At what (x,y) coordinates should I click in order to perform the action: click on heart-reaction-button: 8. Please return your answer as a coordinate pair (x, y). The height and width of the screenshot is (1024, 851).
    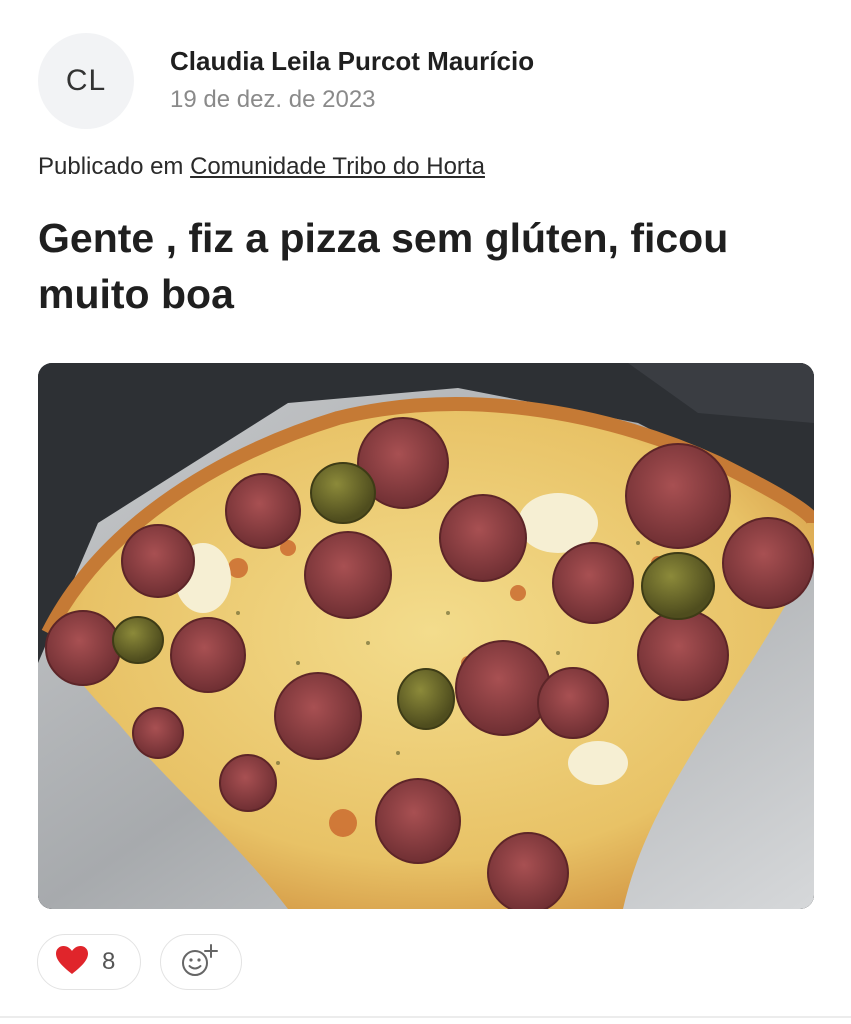
    Looking at the image, I should click on (89, 962).